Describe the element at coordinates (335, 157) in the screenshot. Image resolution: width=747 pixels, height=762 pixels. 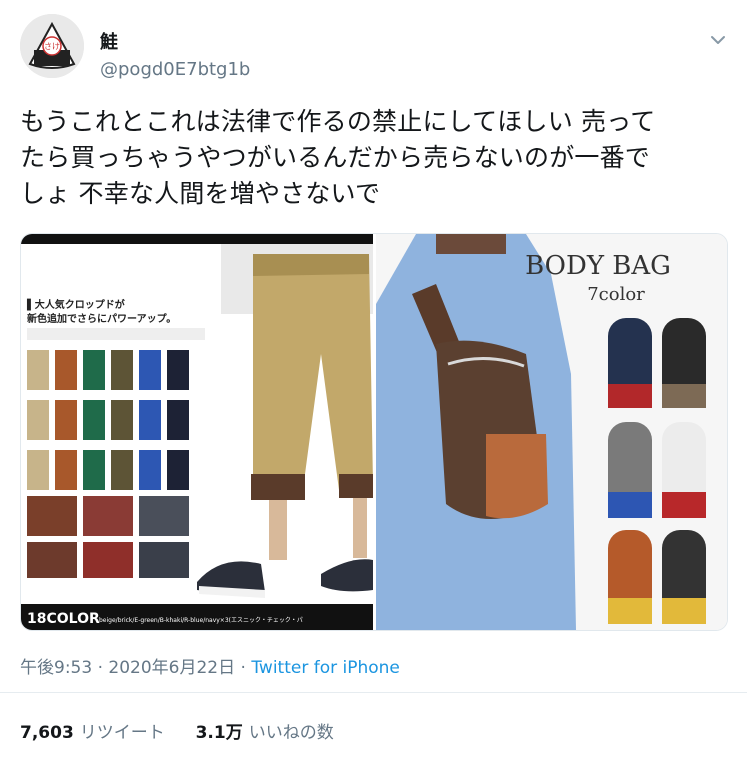
I see `tweet-text-line: たら買っちゃうやつがいるんだから売らないのが一番で` at that location.